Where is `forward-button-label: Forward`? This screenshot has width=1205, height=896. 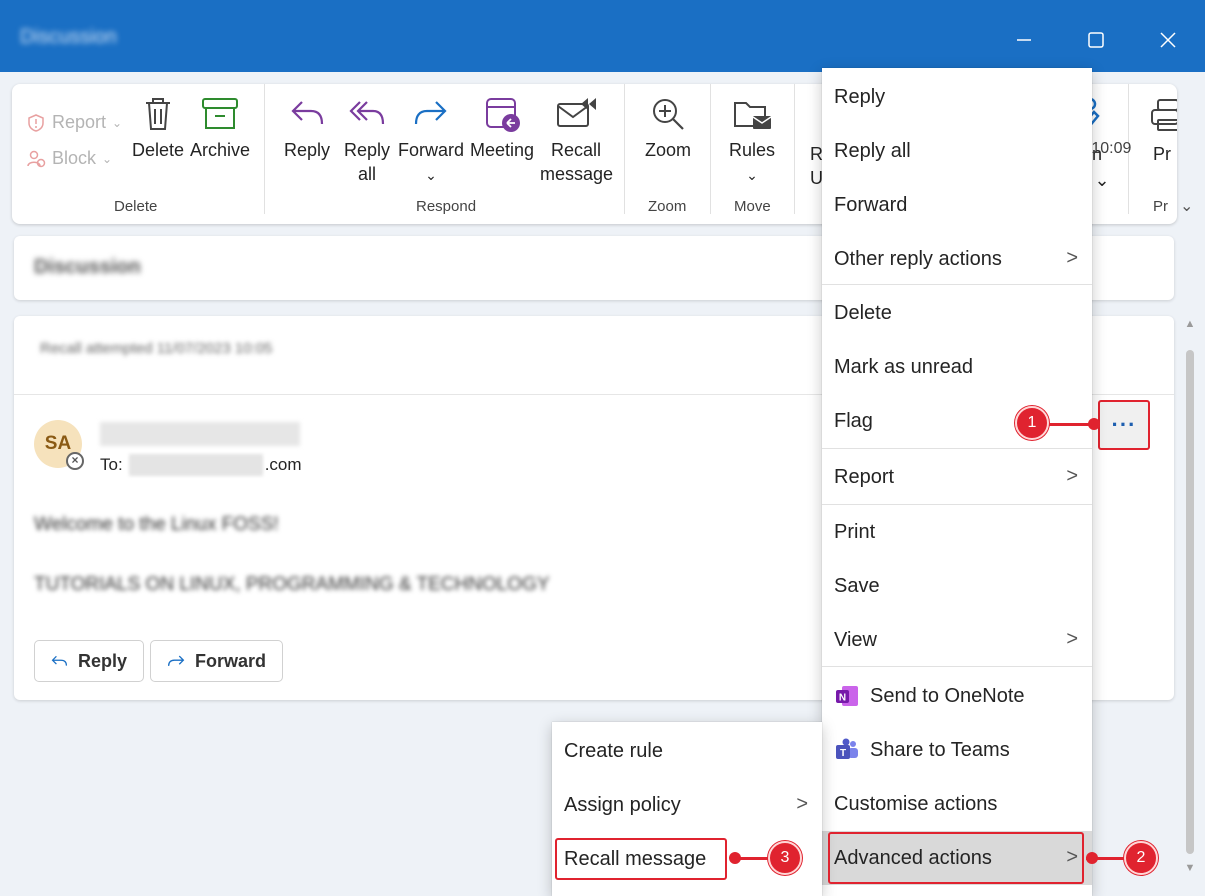 forward-button-label: Forward is located at coordinates (230, 660).